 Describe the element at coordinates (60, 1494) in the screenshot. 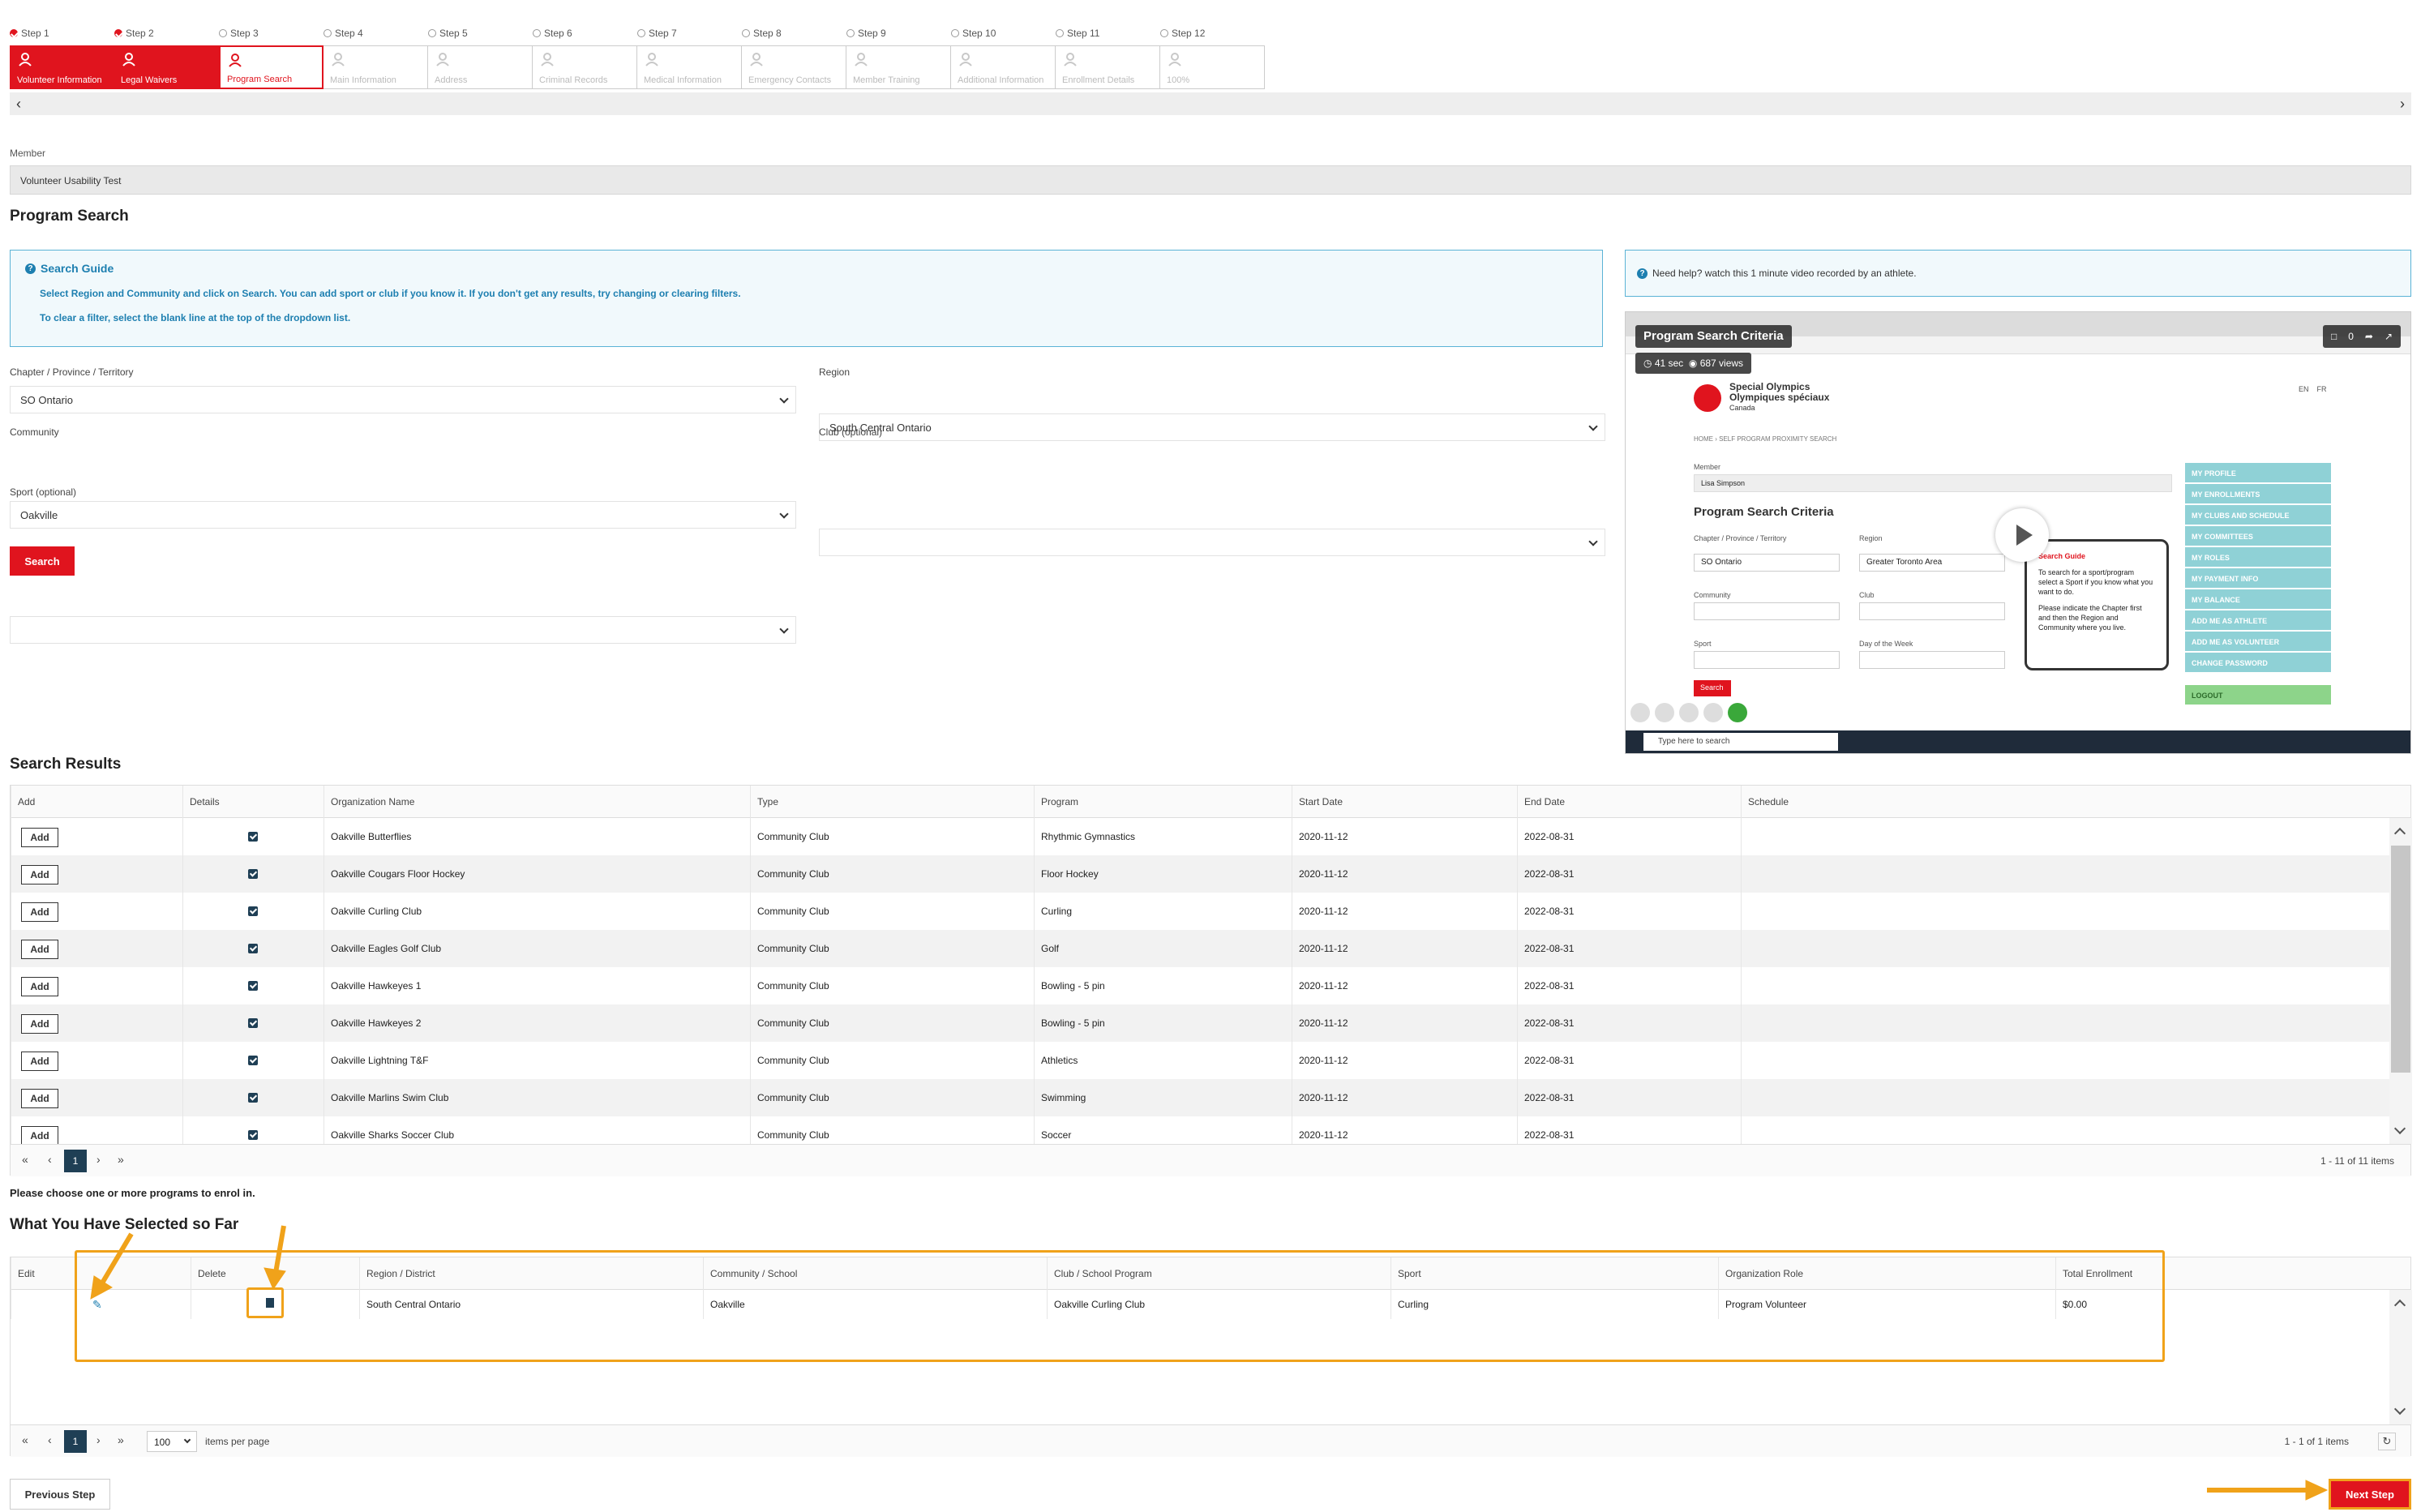

I see `previous-step-button: Previous Step` at that location.